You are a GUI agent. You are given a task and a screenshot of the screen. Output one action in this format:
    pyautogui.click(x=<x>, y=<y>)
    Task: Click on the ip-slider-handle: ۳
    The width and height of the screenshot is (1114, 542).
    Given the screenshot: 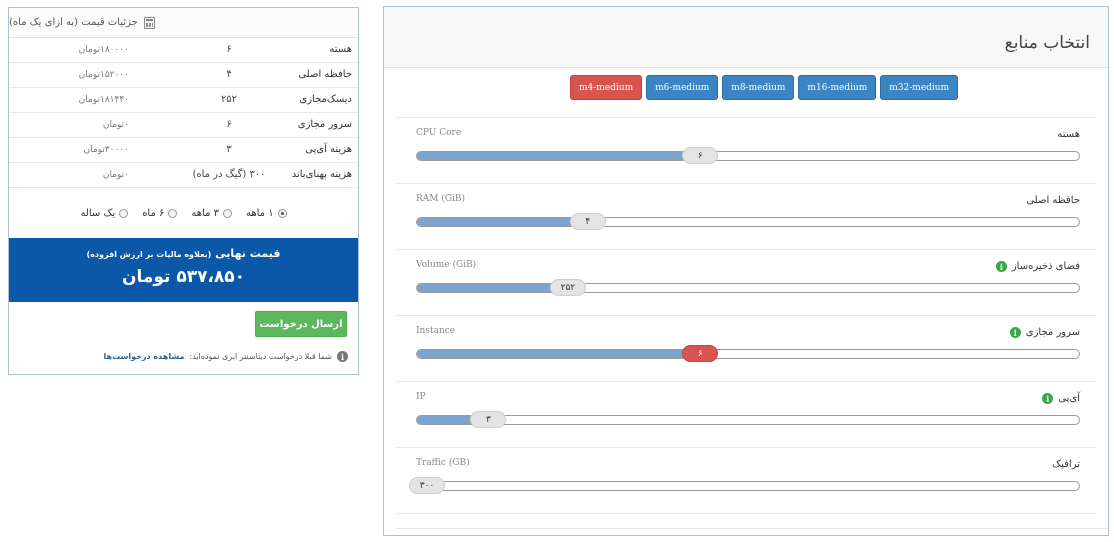 What is the action you would take?
    pyautogui.click(x=488, y=419)
    